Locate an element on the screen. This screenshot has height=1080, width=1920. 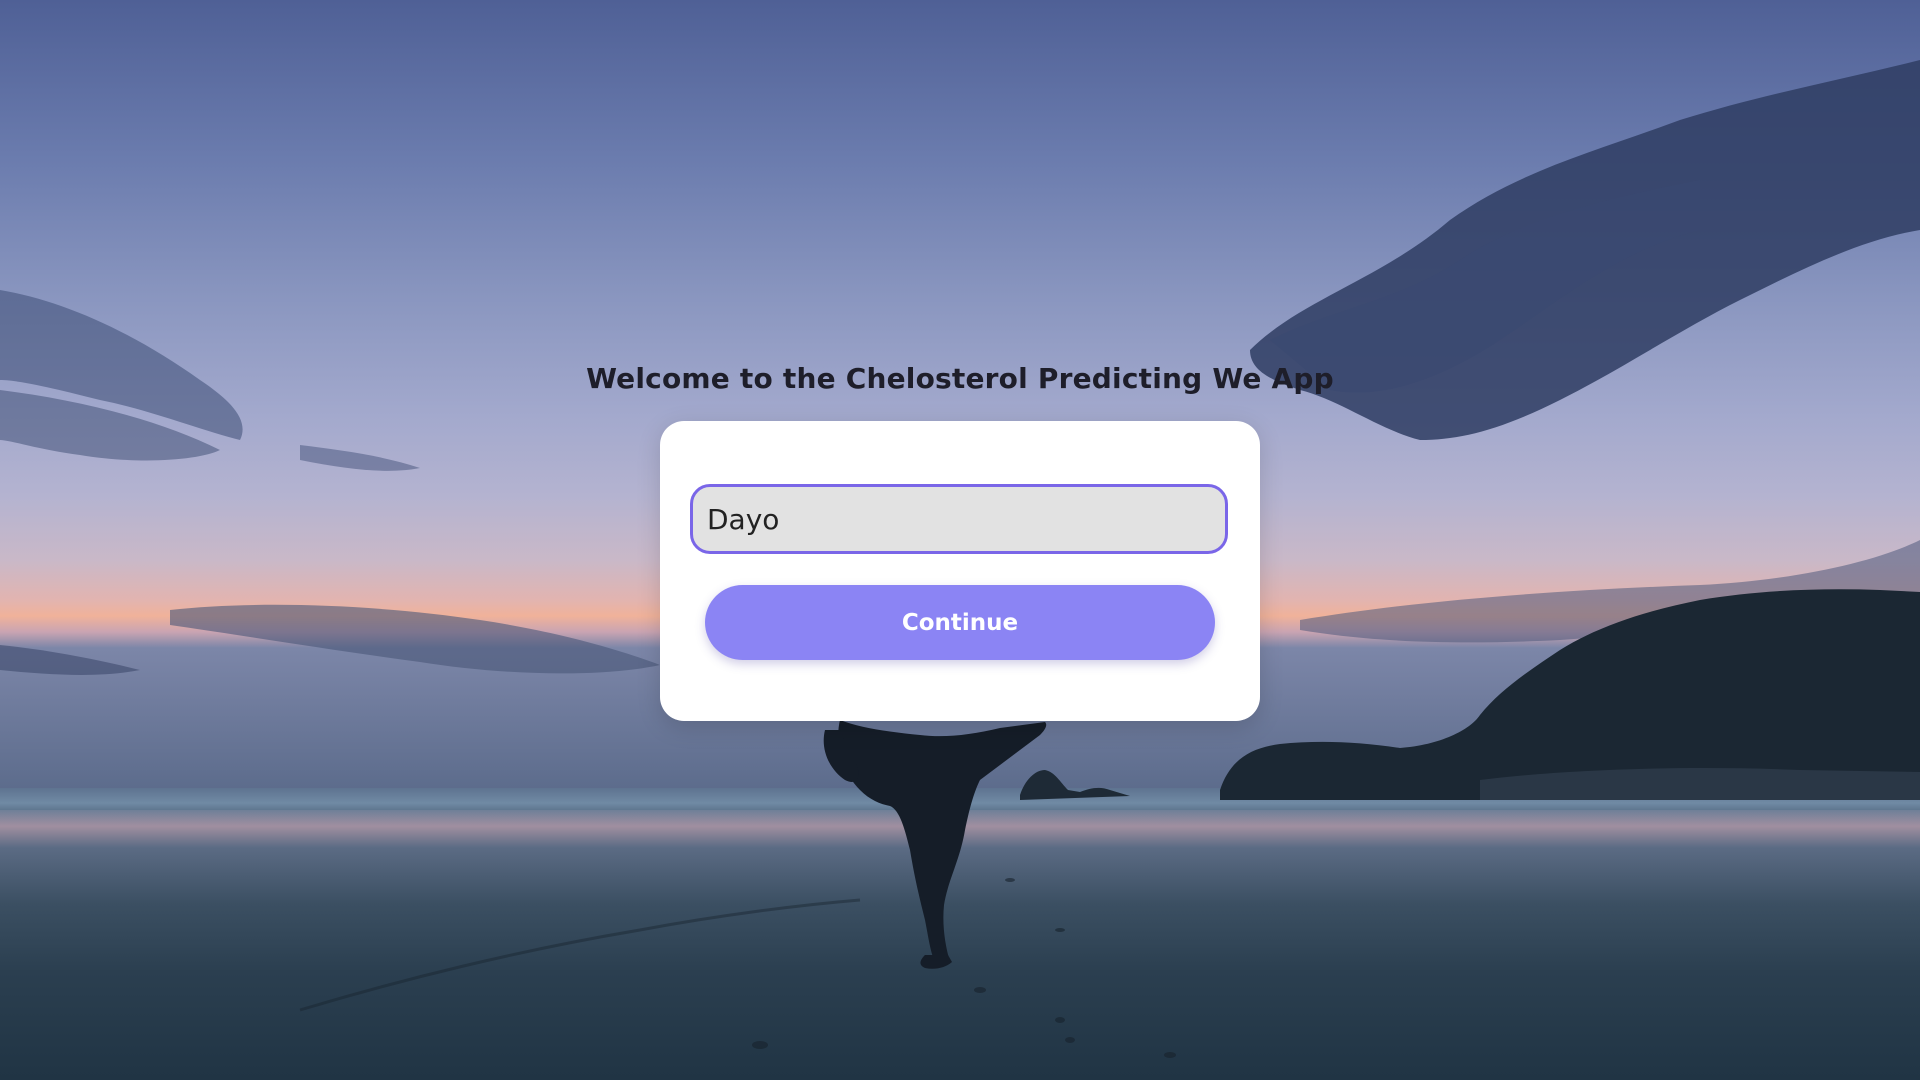
kicking-person-silhouette is located at coordinates (935, 844).